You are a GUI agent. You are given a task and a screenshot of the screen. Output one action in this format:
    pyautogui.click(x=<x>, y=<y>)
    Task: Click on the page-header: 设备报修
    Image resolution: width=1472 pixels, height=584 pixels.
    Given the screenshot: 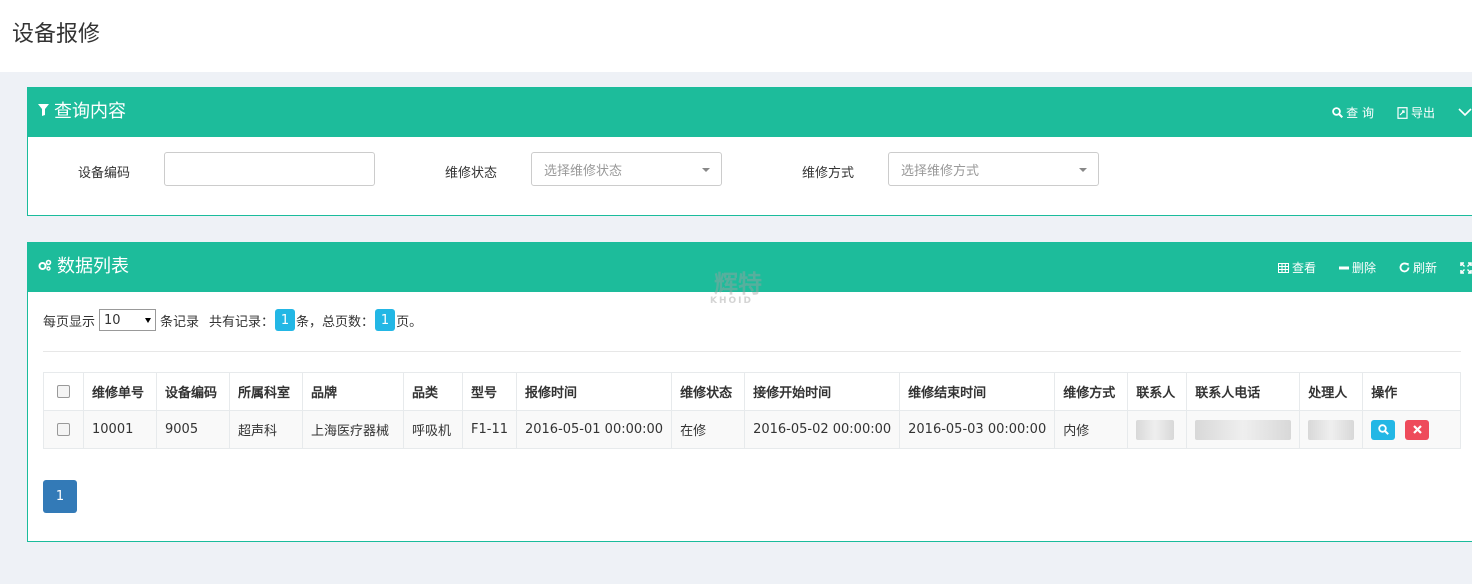 What is the action you would take?
    pyautogui.click(x=736, y=36)
    